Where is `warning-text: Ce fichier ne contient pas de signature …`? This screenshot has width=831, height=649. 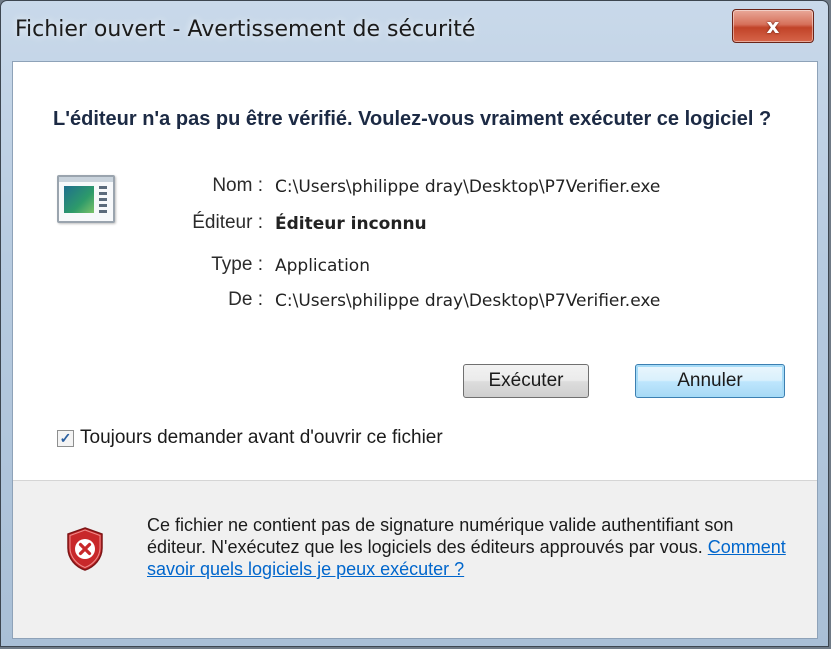
warning-text: Ce fichier ne contient pas de signature … is located at coordinates (440, 536).